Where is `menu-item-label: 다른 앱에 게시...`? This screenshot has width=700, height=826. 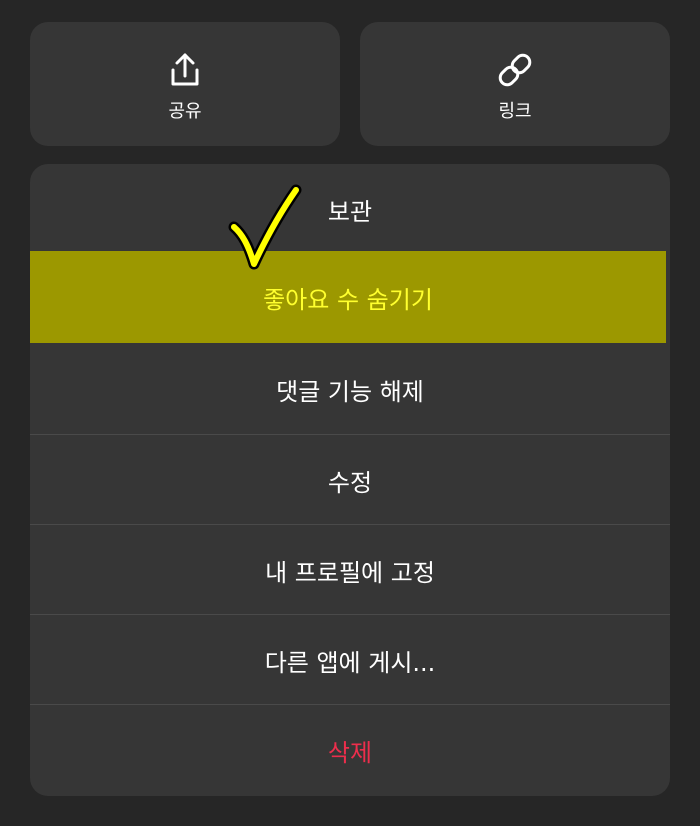
menu-item-label: 다른 앱에 게시... is located at coordinates (350, 662).